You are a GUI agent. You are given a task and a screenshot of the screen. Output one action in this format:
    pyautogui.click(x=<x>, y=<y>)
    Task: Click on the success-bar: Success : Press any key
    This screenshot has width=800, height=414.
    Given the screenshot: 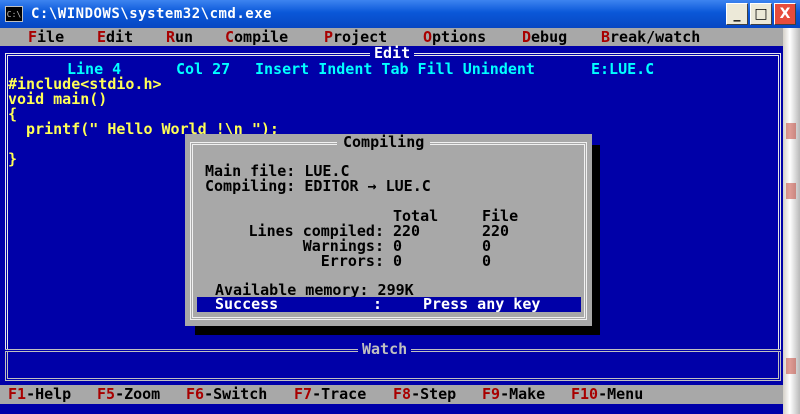 What is the action you would take?
    pyautogui.click(x=389, y=304)
    